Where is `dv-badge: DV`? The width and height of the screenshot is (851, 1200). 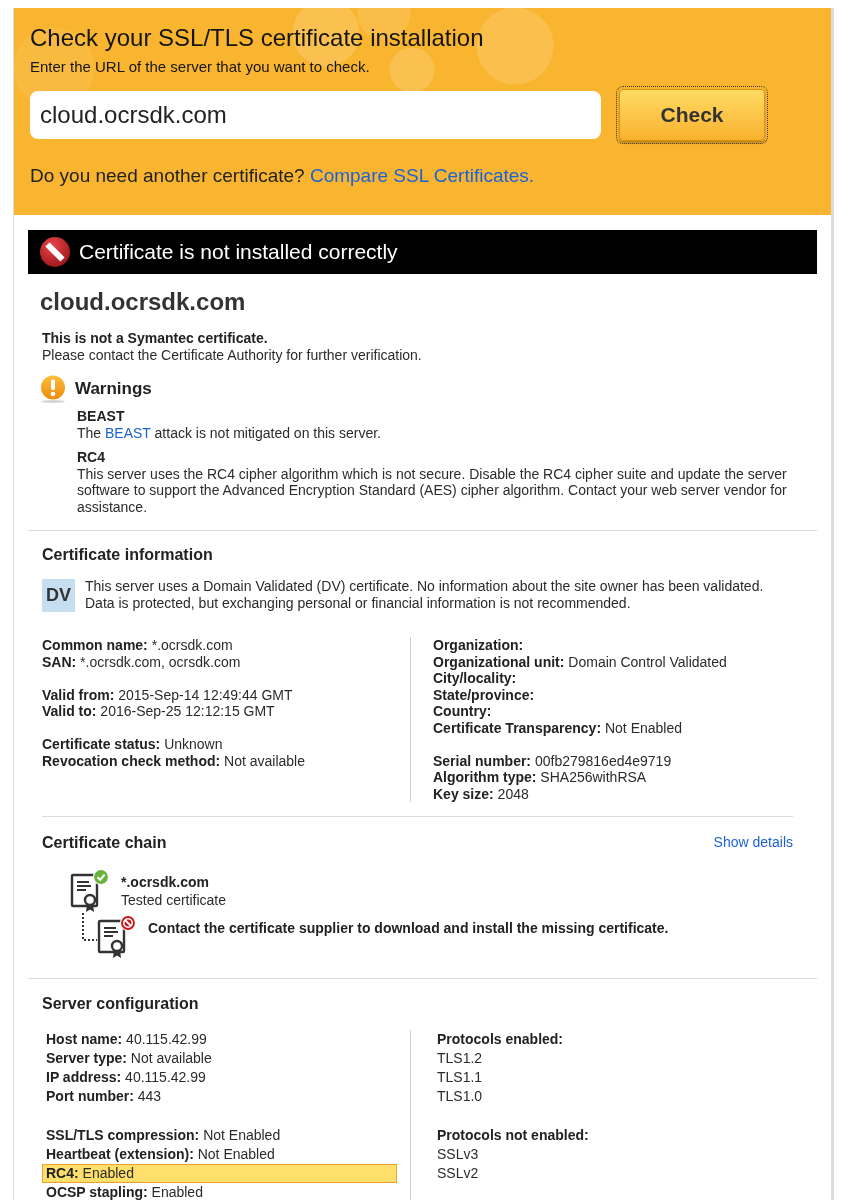 dv-badge: DV is located at coordinates (58, 595).